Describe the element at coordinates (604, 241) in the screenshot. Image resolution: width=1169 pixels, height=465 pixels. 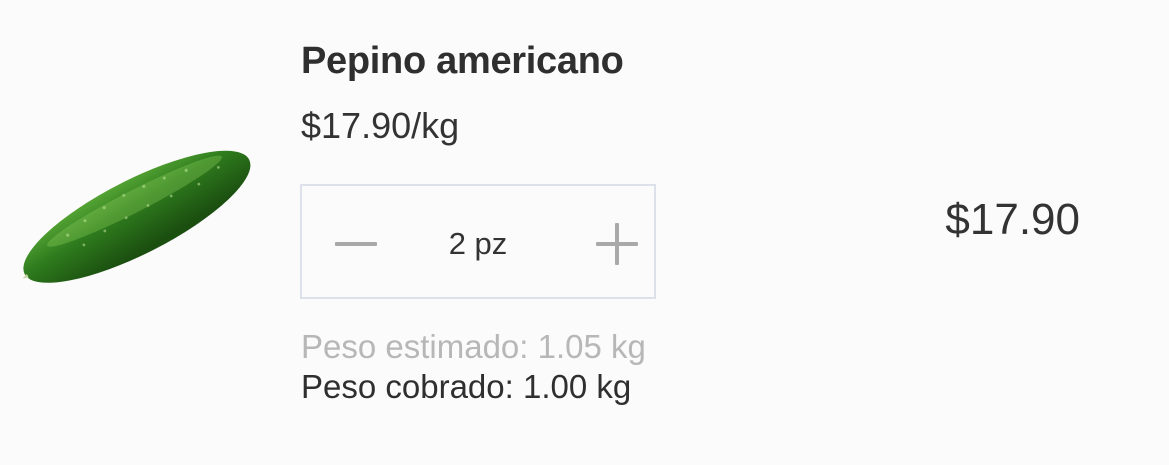
I see `increment-button` at that location.